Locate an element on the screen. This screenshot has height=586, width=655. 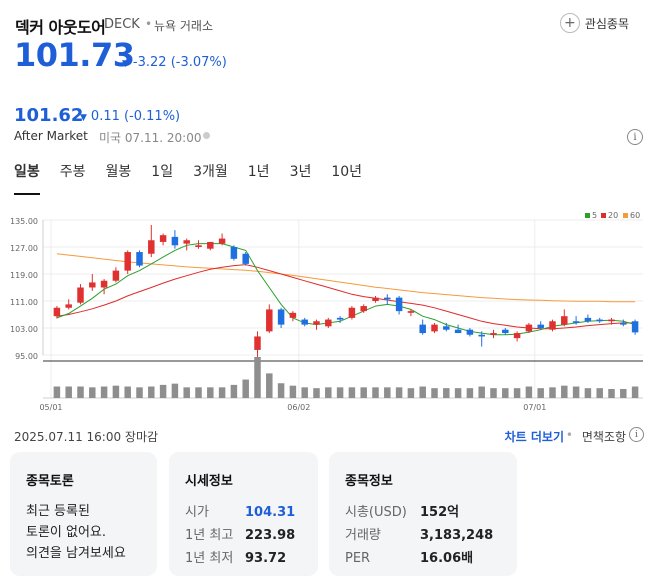
market-info-card: 시세정보 시가 104.31 1년 최고 223.98 1년 최저 93.72 is located at coordinates (243, 514).